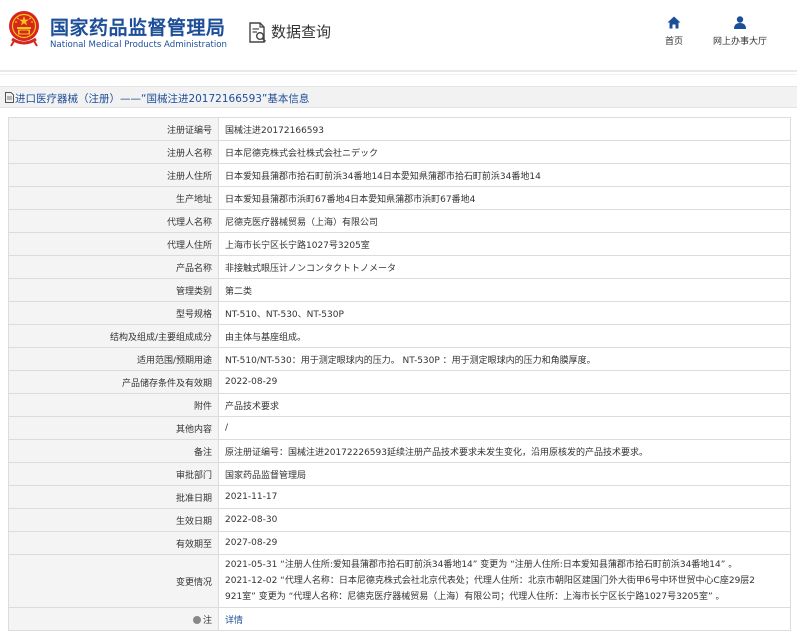  What do you see at coordinates (113, 244) in the screenshot?
I see `row-label: 代理人住所` at bounding box center [113, 244].